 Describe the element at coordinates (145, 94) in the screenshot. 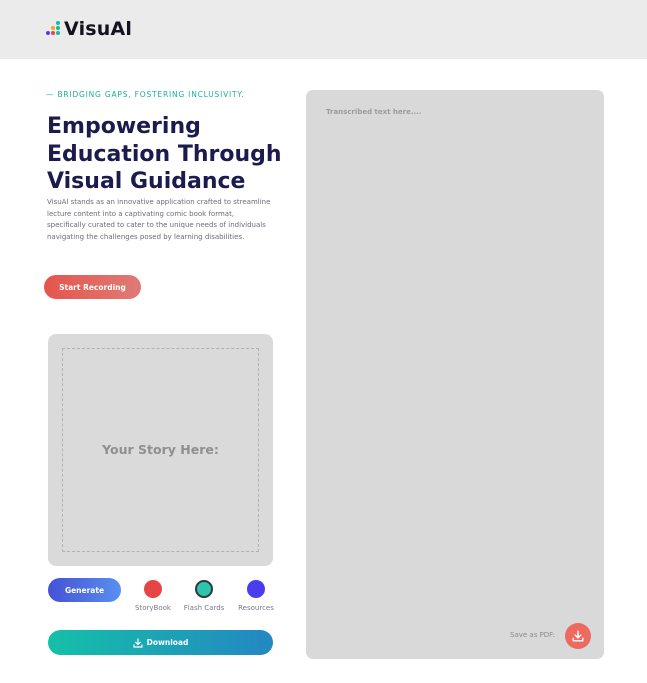

I see `tagline: — BRIDGING GAPS, FOSTERING INCLUSIVITY.` at that location.